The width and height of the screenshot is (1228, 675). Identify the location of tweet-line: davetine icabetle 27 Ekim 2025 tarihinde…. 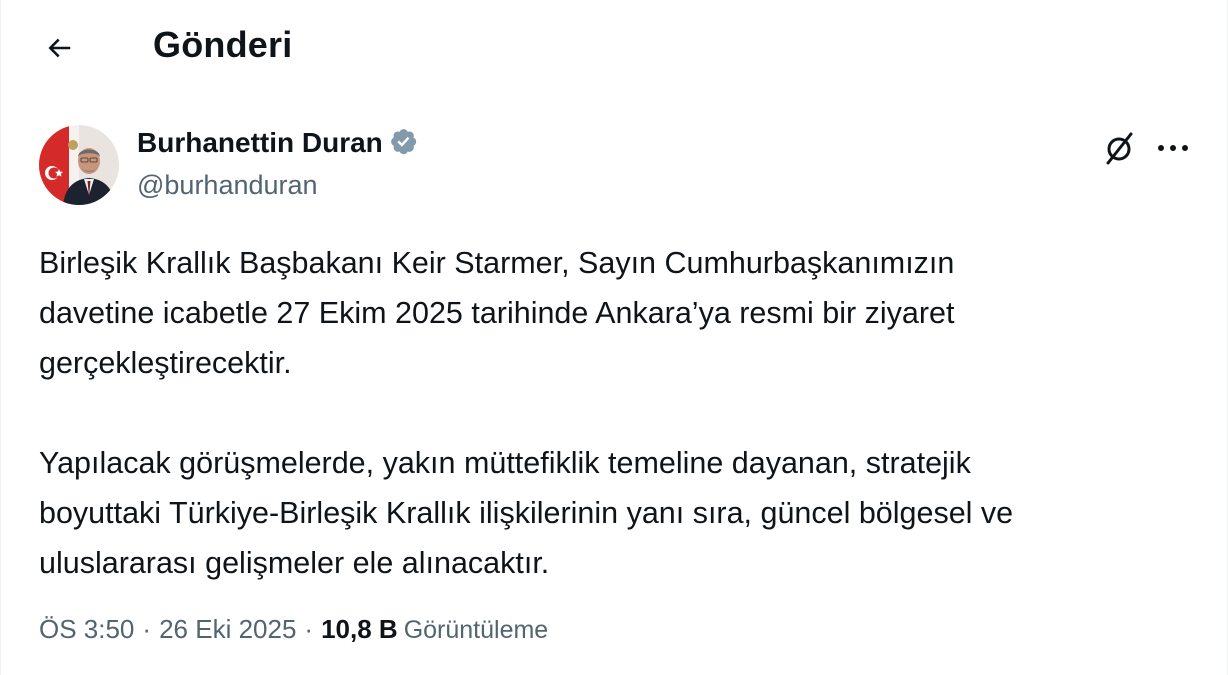
(497, 313).